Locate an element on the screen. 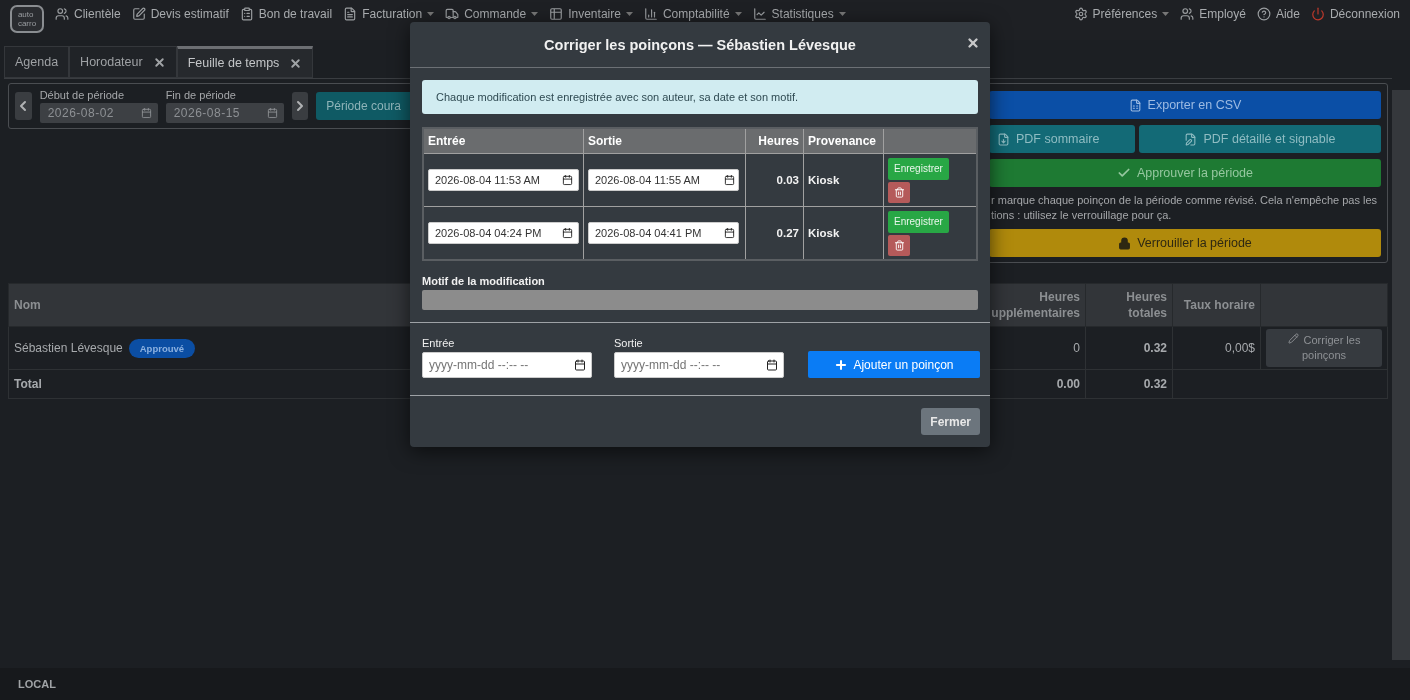 Image resolution: width=1410 pixels, height=700 pixels. column-header: Entrée is located at coordinates (447, 141).